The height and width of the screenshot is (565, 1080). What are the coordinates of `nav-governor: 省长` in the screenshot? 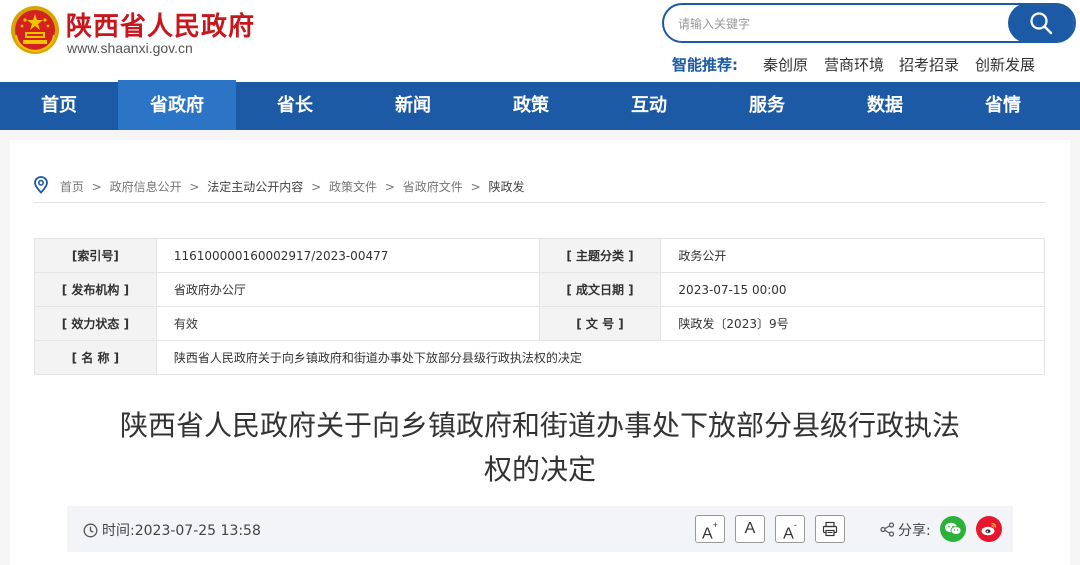 It's located at (295, 106).